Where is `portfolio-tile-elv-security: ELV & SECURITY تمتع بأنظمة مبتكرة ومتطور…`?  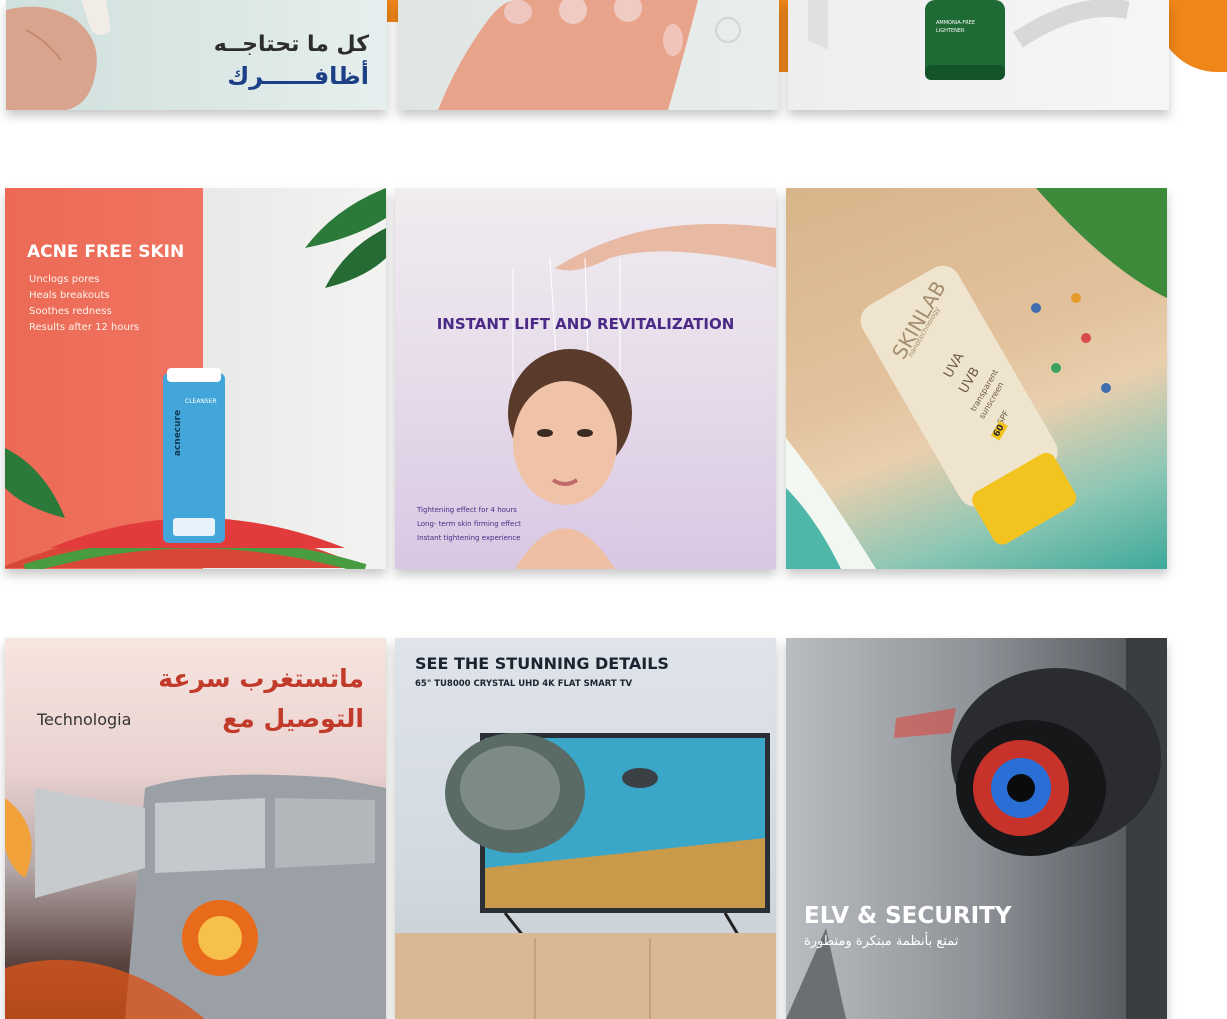
portfolio-tile-elv-security: ELV & SECURITY تمتع بأنظمة مبتكرة ومتطور… is located at coordinates (976, 828).